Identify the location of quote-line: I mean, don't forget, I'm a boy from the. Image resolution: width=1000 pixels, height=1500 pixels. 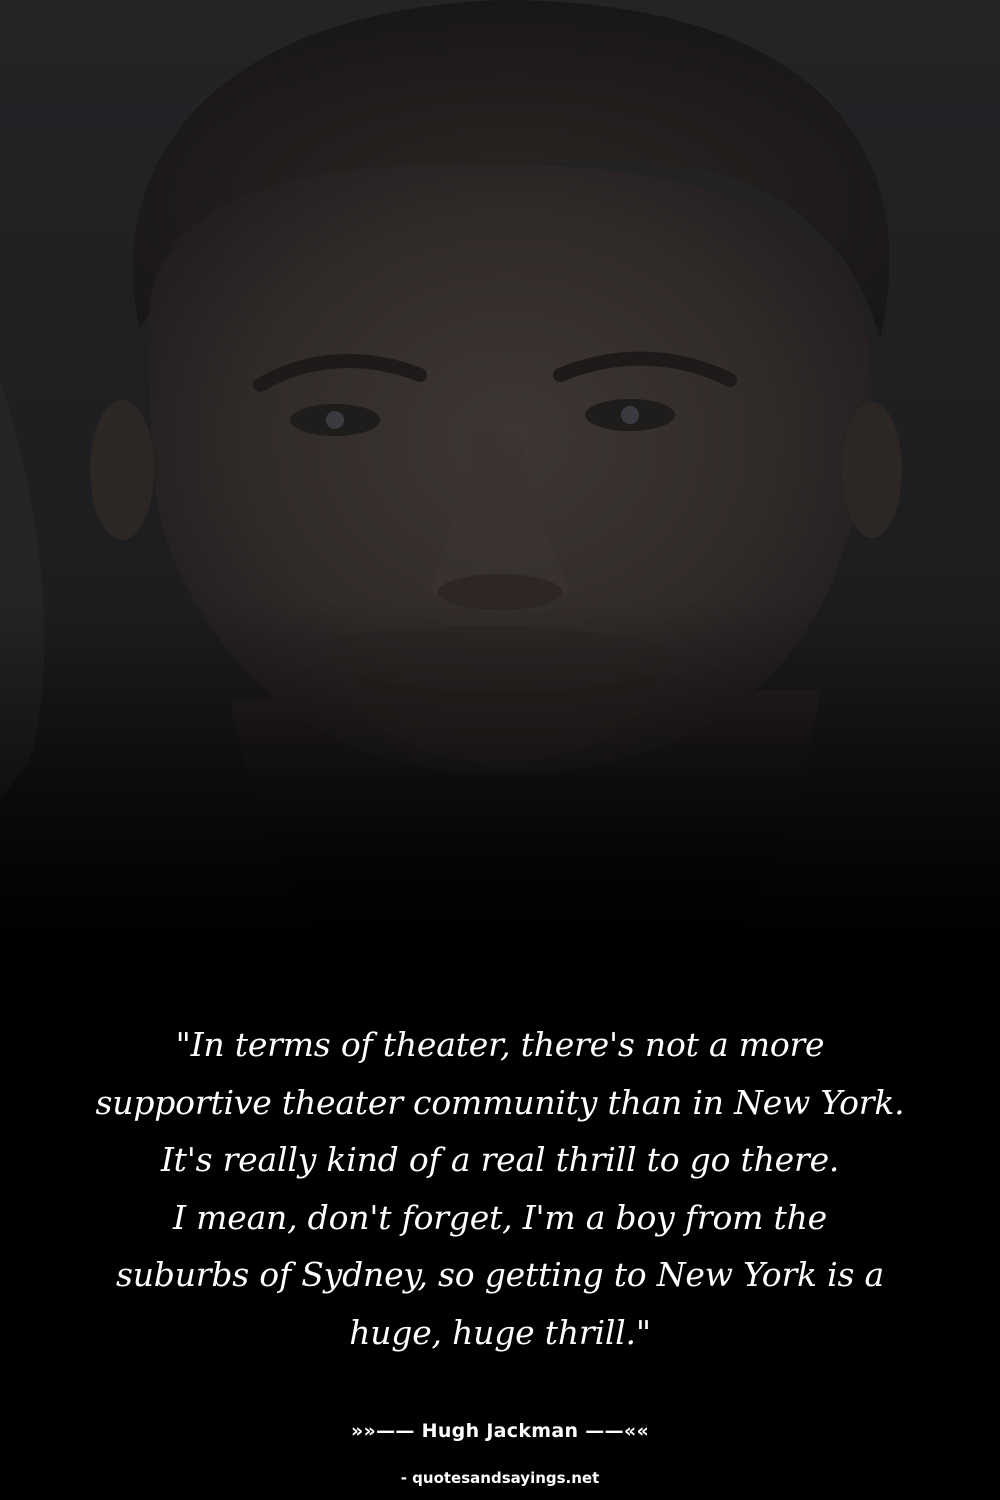
(500, 1217).